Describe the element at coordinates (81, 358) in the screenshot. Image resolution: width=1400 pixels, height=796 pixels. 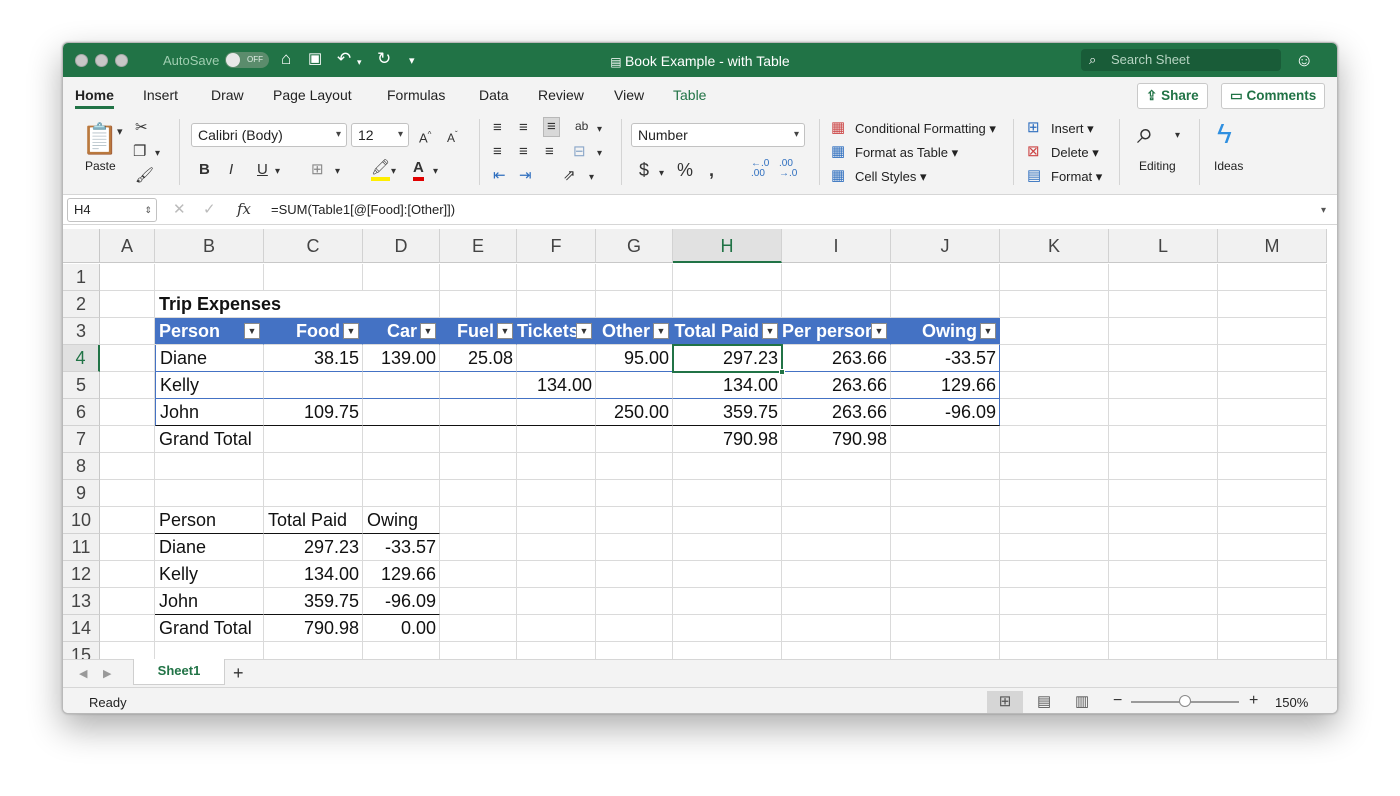
I see `row-header: 4` at that location.